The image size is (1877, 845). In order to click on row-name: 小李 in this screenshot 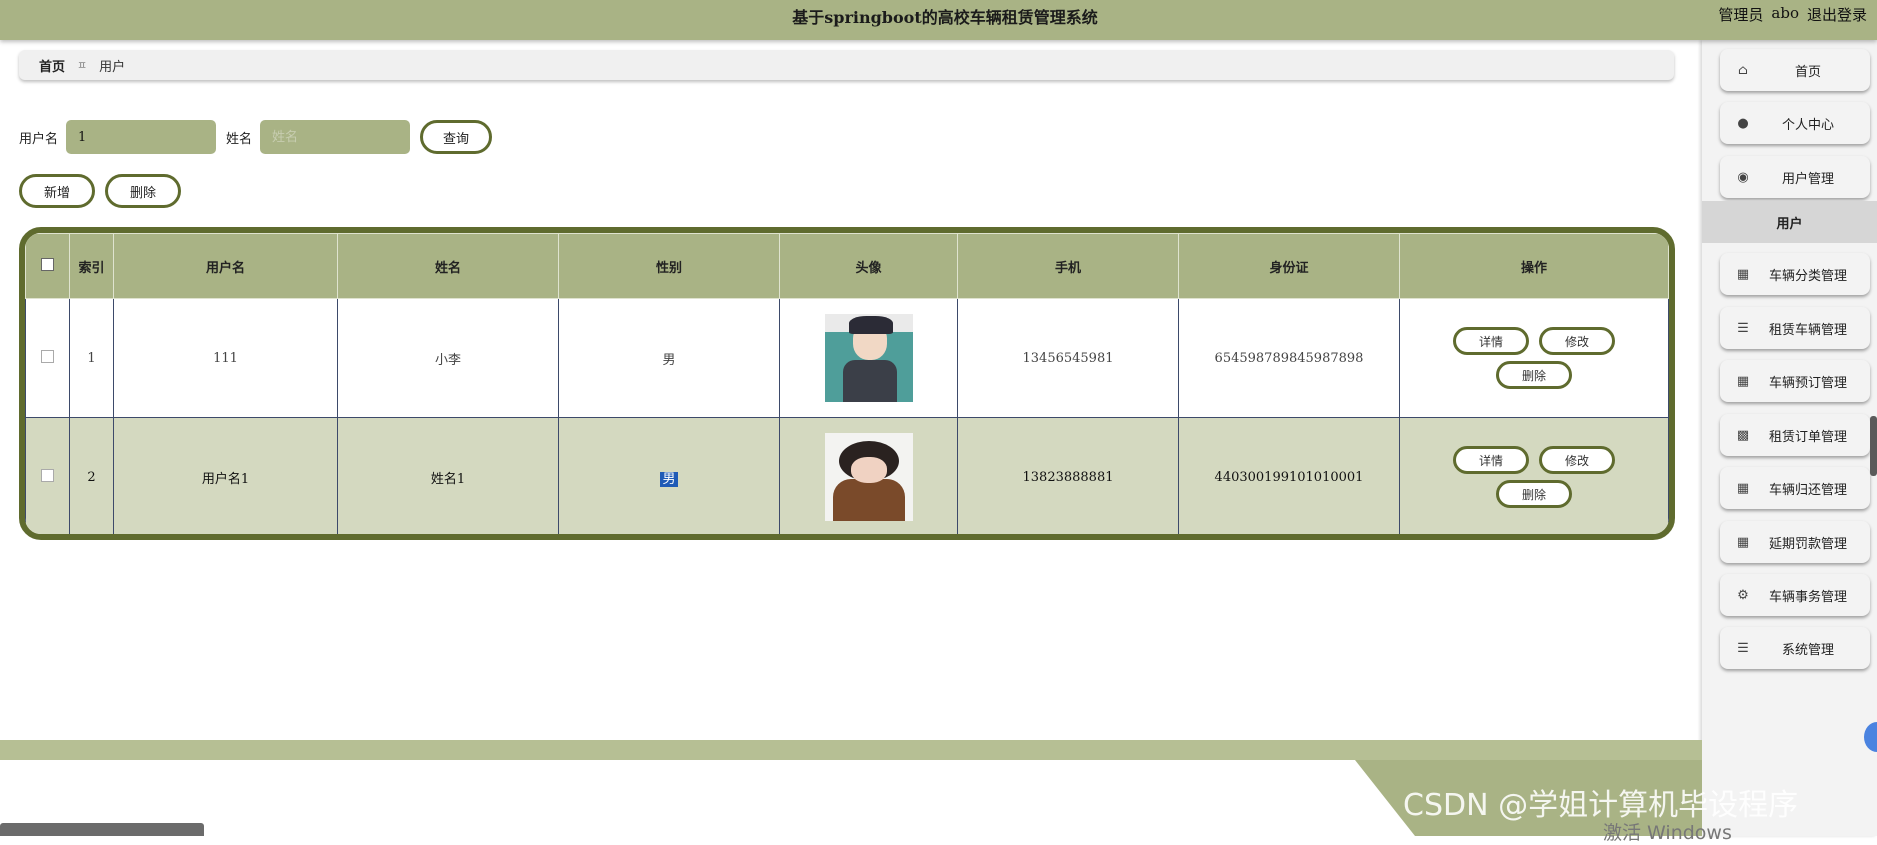, I will do `click(448, 358)`.